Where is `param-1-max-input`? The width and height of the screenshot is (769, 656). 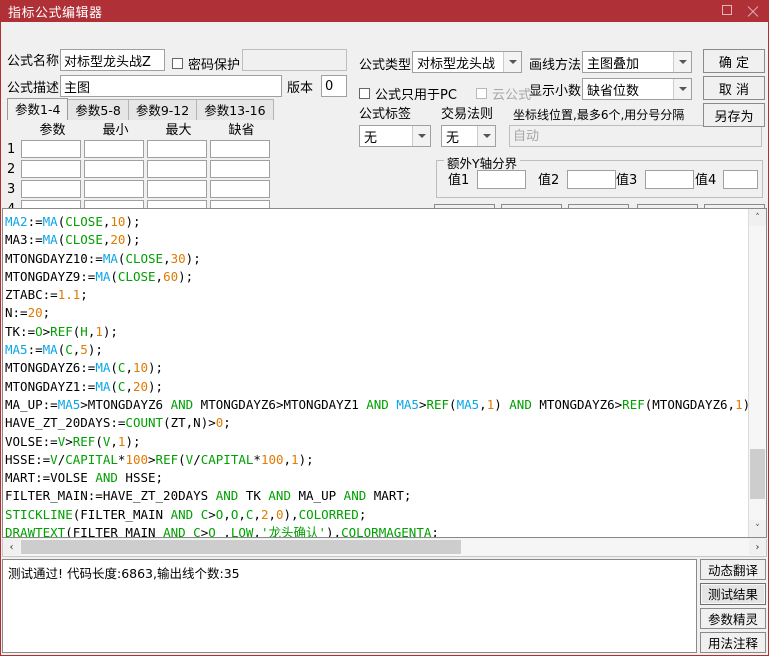
param-1-max-input is located at coordinates (177, 149).